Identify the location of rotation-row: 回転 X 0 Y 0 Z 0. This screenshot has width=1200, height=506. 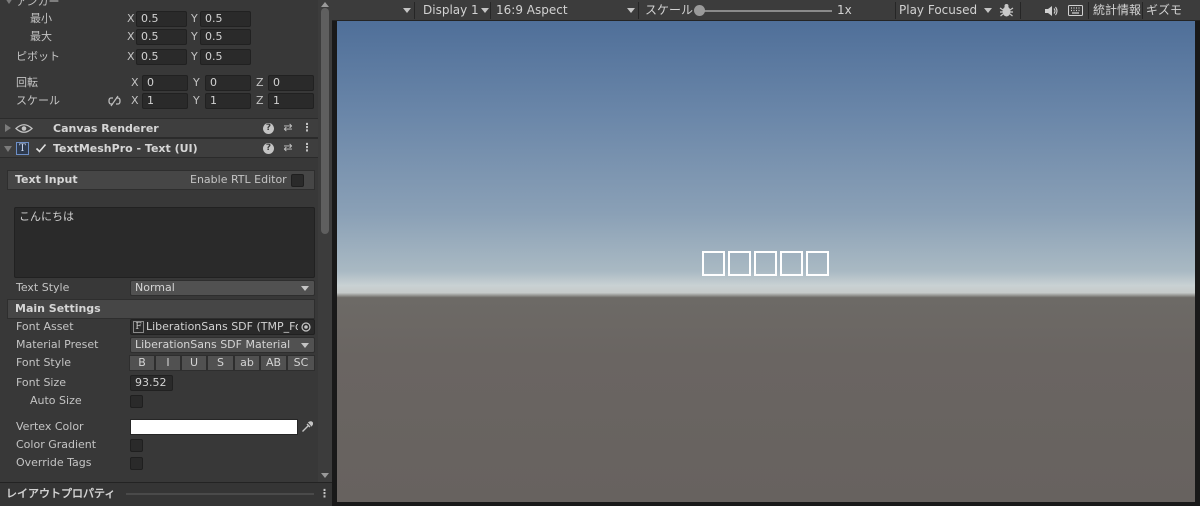
(159, 83).